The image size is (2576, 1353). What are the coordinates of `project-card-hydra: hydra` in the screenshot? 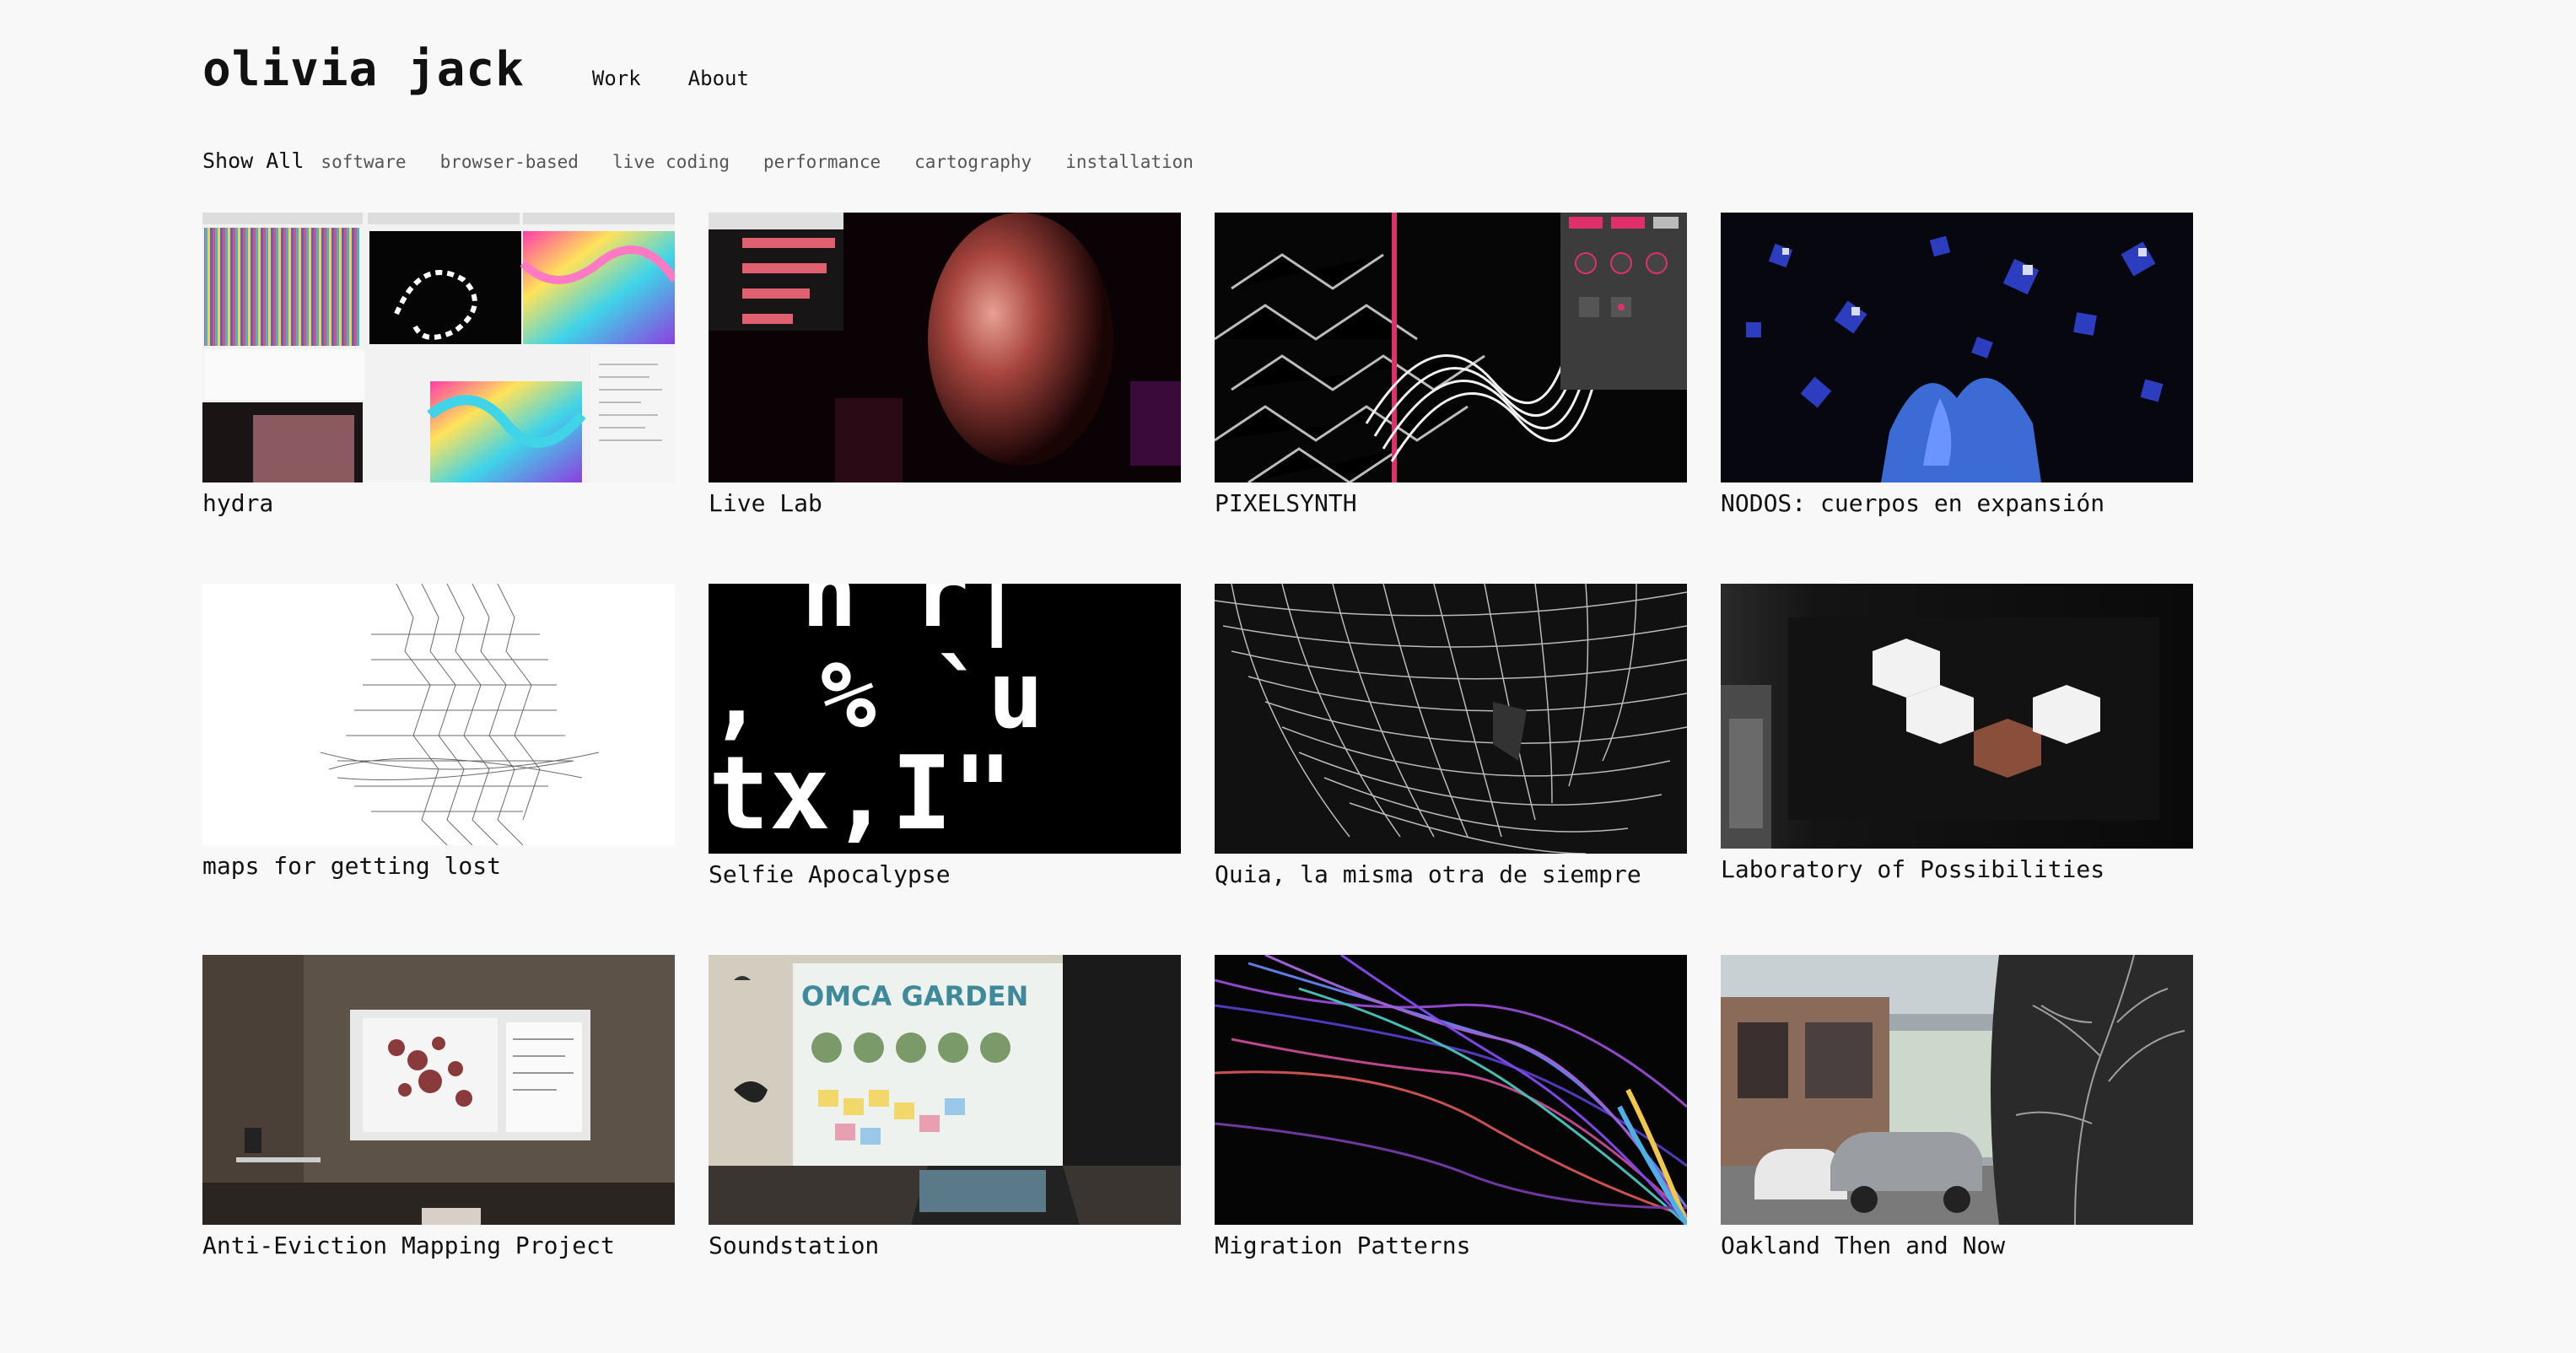 It's located at (438, 398).